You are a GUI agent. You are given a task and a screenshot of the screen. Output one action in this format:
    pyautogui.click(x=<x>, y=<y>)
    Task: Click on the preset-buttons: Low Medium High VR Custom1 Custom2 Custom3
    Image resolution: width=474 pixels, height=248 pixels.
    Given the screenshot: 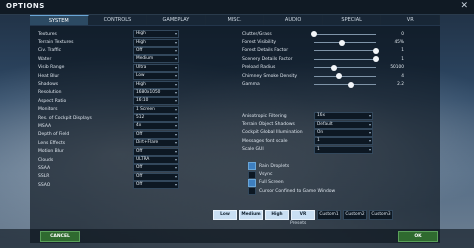 What is the action you would take?
    pyautogui.click(x=303, y=215)
    